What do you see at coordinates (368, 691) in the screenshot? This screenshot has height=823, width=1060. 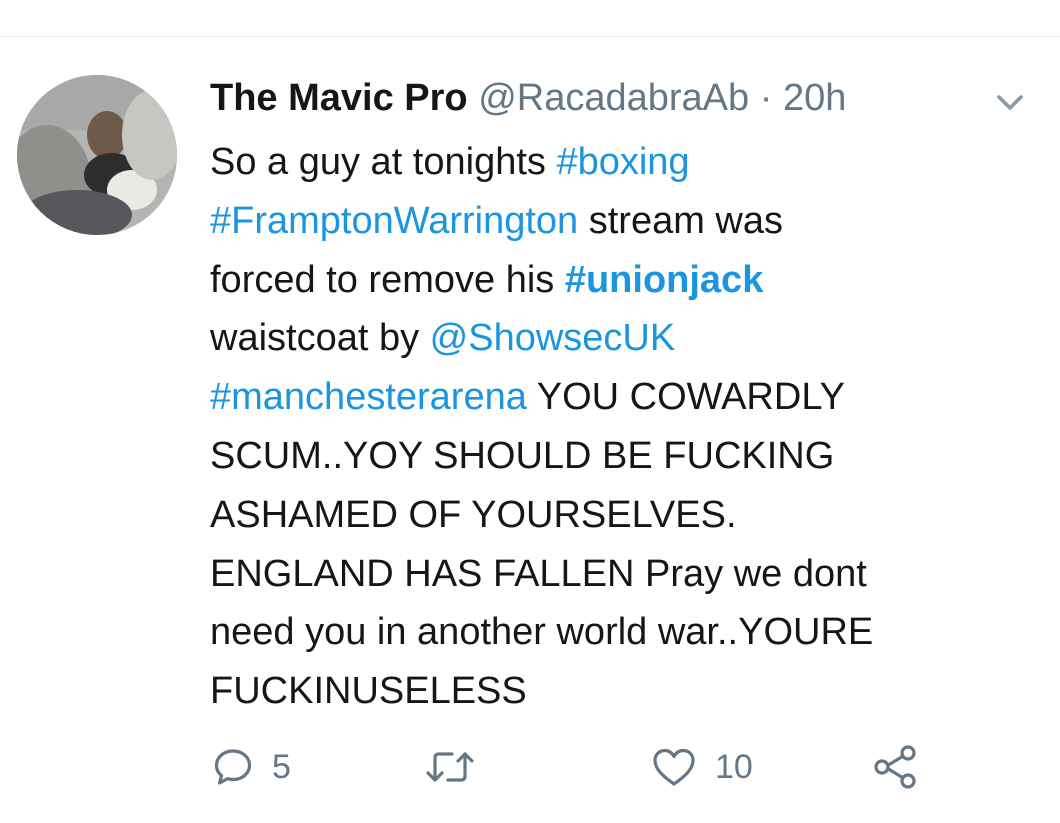 I see `tweet-text-segment: FUCKINUSELESS` at bounding box center [368, 691].